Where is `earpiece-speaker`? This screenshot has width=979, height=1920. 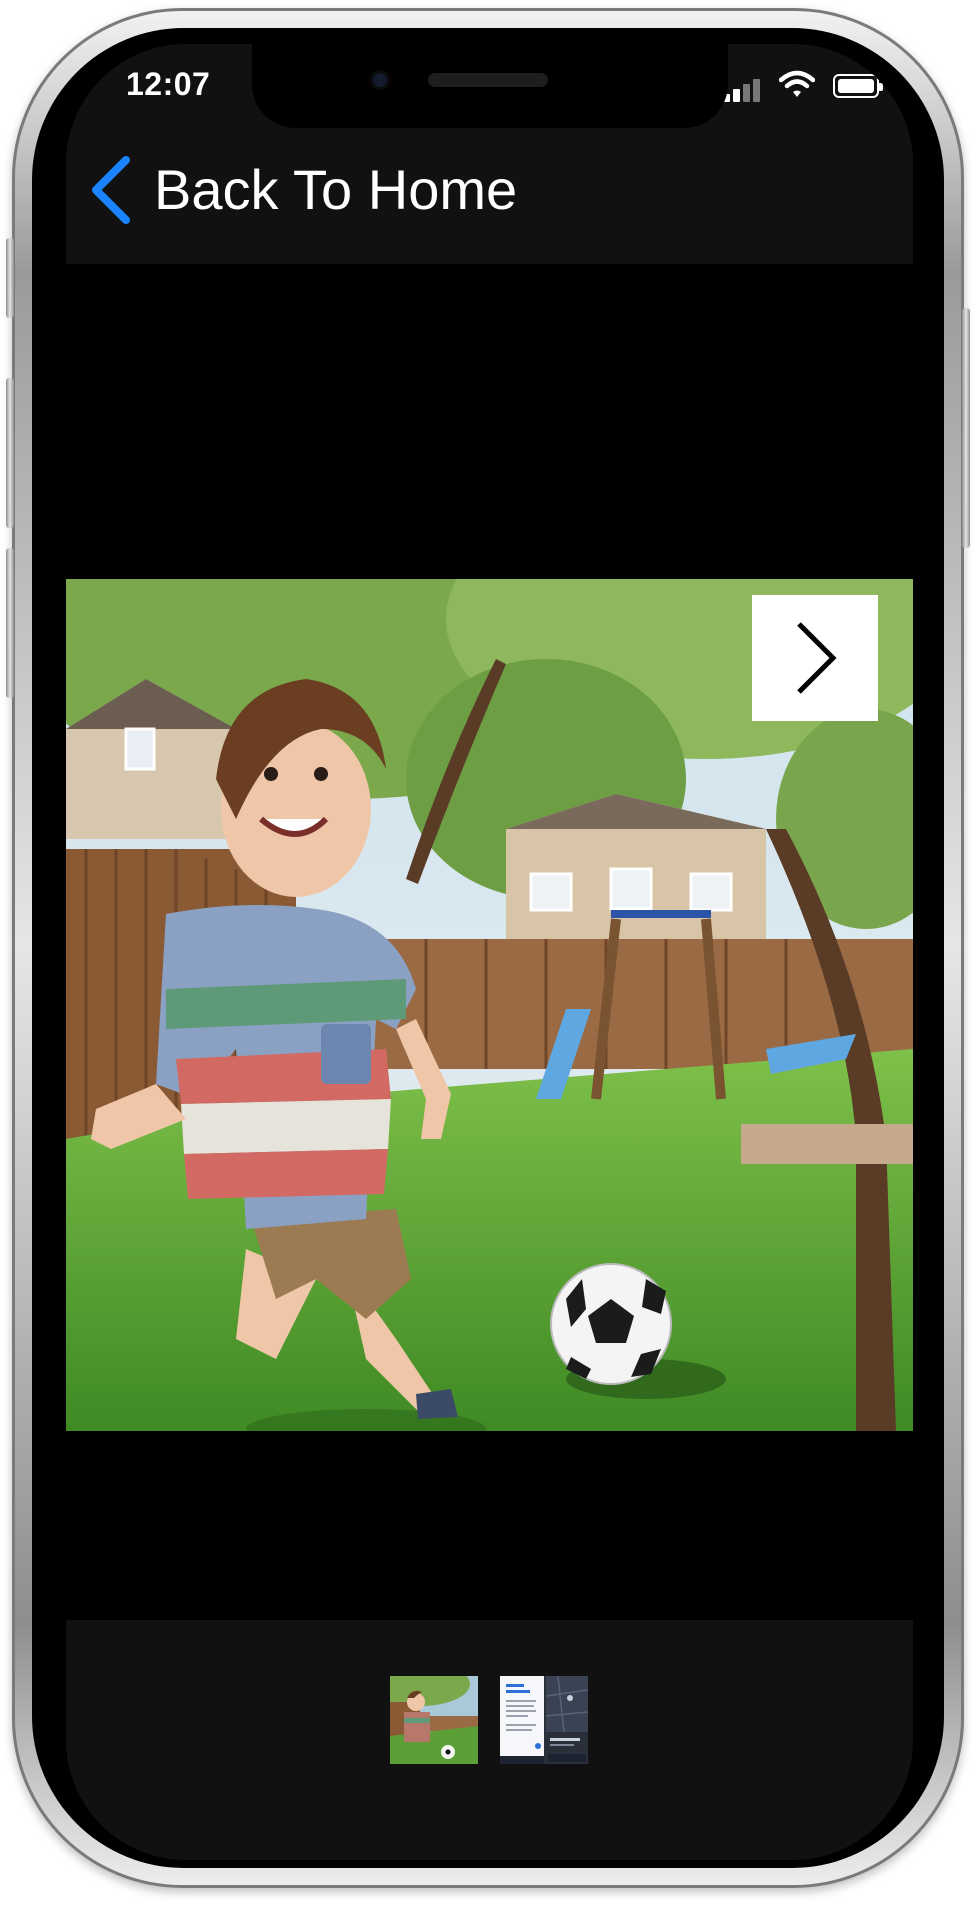
earpiece-speaker is located at coordinates (488, 80).